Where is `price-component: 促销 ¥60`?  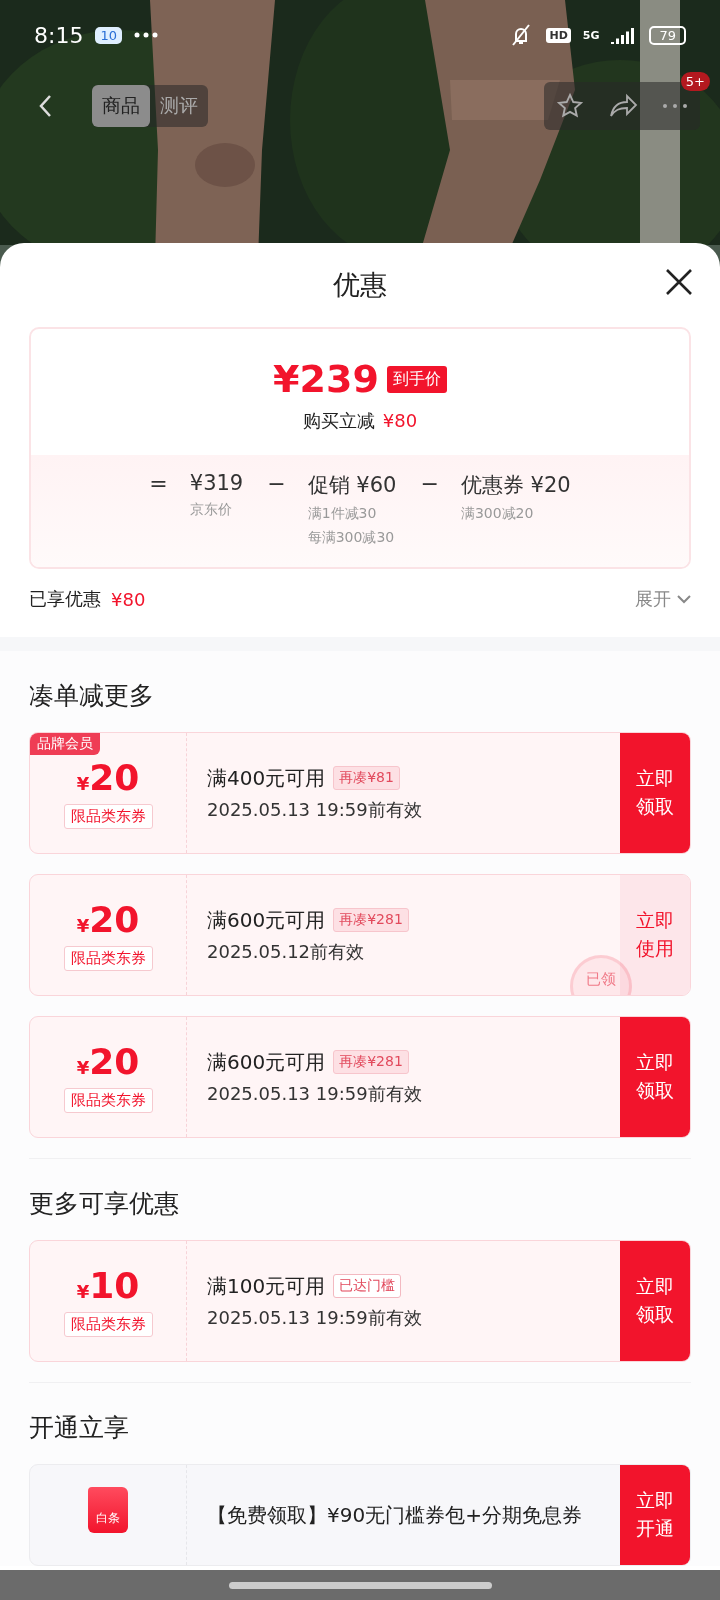 price-component: 促销 ¥60 is located at coordinates (352, 485).